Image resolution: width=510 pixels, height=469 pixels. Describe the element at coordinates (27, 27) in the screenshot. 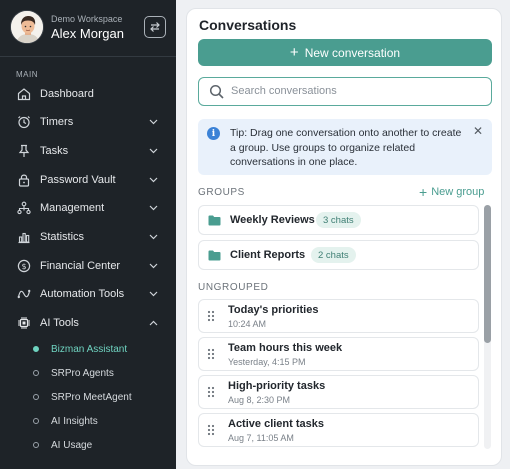

I see `avatar` at that location.